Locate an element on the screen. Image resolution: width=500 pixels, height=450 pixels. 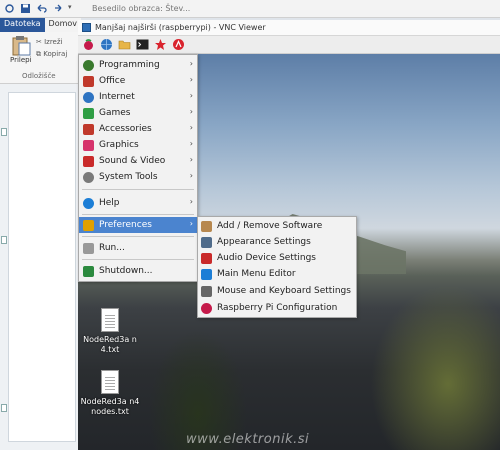
menu-item-label: Office is located at coordinates (112, 81).